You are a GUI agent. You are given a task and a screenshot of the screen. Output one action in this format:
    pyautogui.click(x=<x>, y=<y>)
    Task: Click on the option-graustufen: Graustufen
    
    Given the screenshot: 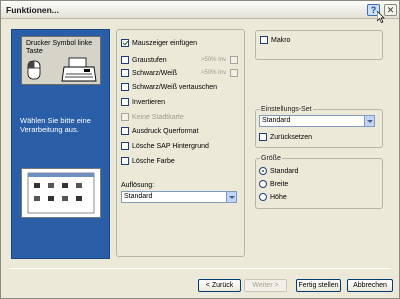 What is the action you would take?
    pyautogui.click(x=144, y=60)
    